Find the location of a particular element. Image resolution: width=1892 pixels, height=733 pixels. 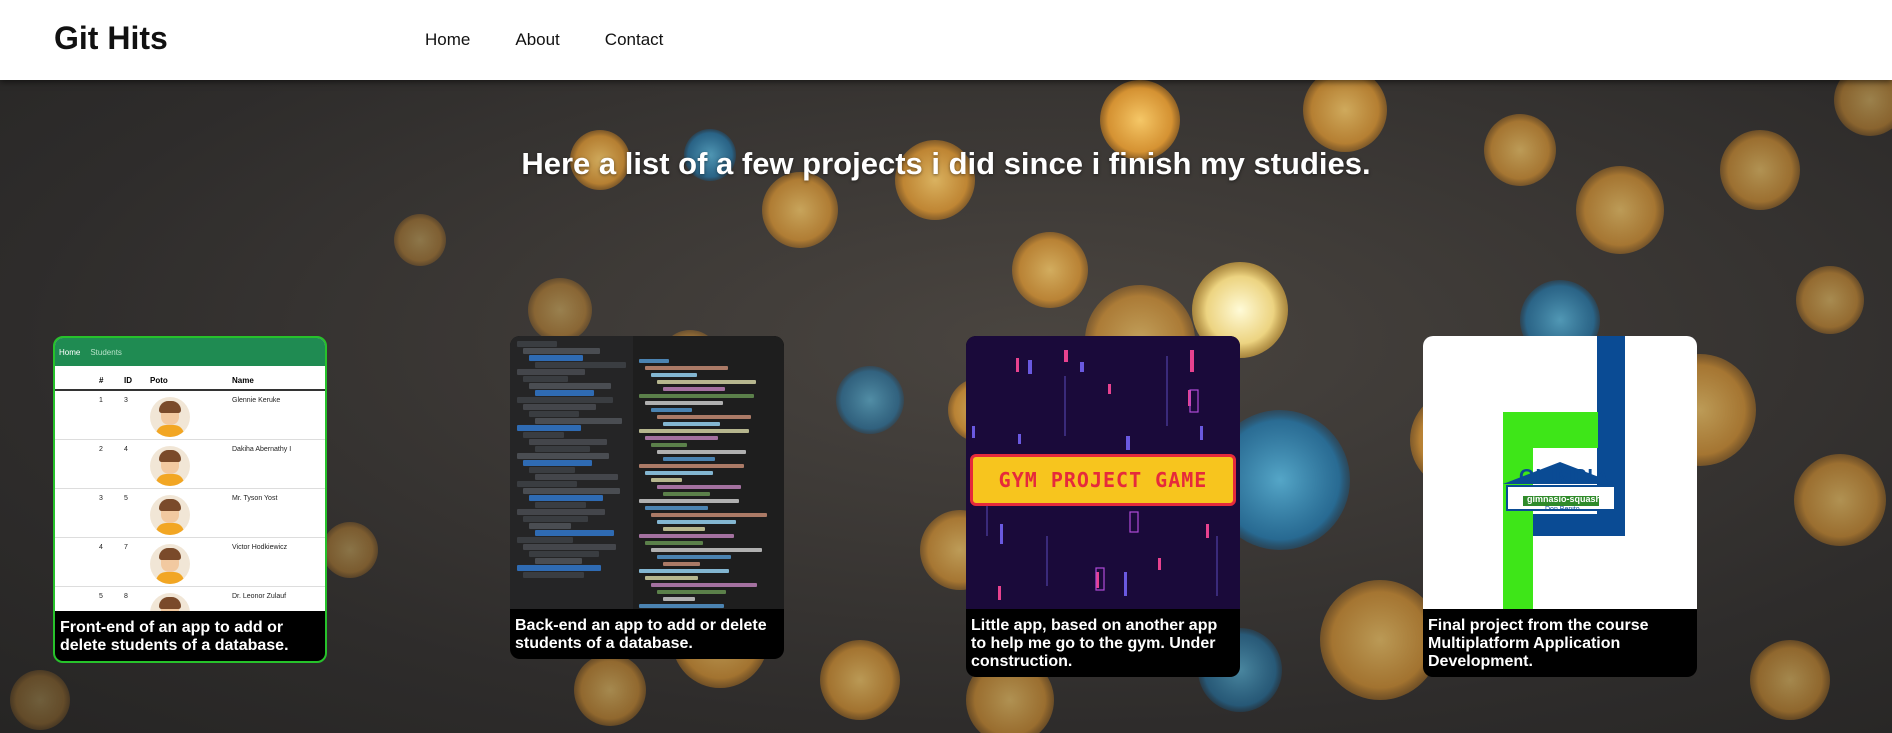

table-row: 4 7 Victor Hodkiewicz is located at coordinates (190, 562).